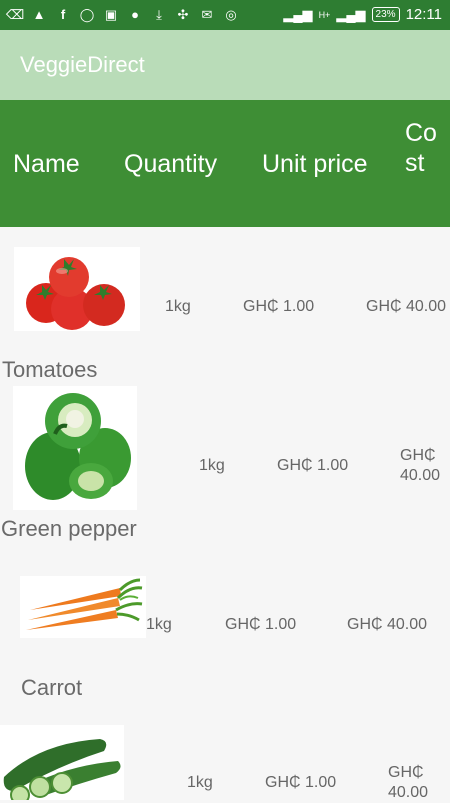 The height and width of the screenshot is (803, 450). What do you see at coordinates (207, 14) in the screenshot?
I see `mail-icon: ✉` at bounding box center [207, 14].